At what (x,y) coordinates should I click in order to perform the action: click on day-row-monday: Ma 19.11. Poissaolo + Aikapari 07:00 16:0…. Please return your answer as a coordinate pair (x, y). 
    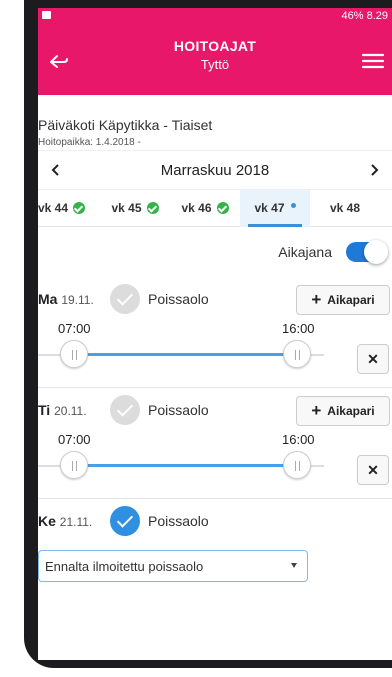
    Looking at the image, I should click on (215, 332).